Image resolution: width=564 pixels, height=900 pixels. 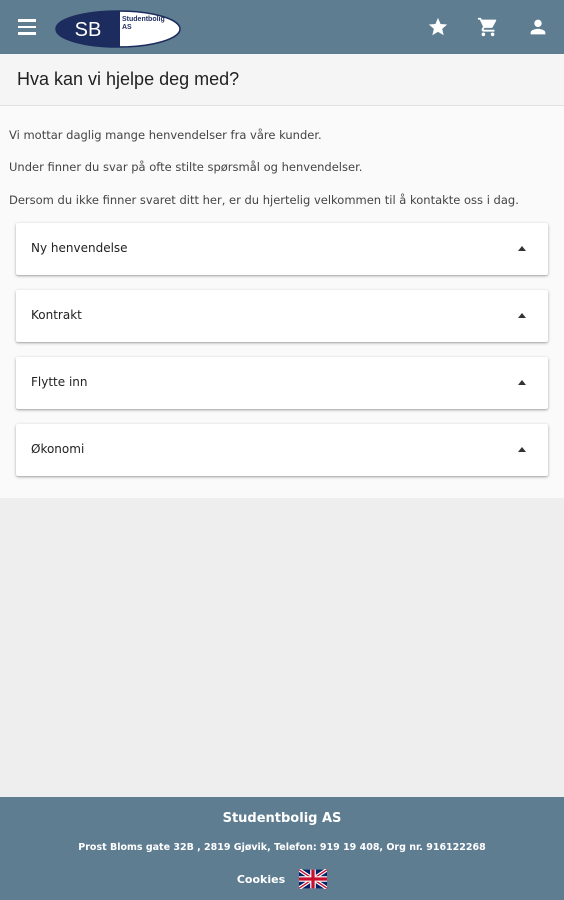 I want to click on faq-item-okonomi: Økonomi, so click(x=282, y=450).